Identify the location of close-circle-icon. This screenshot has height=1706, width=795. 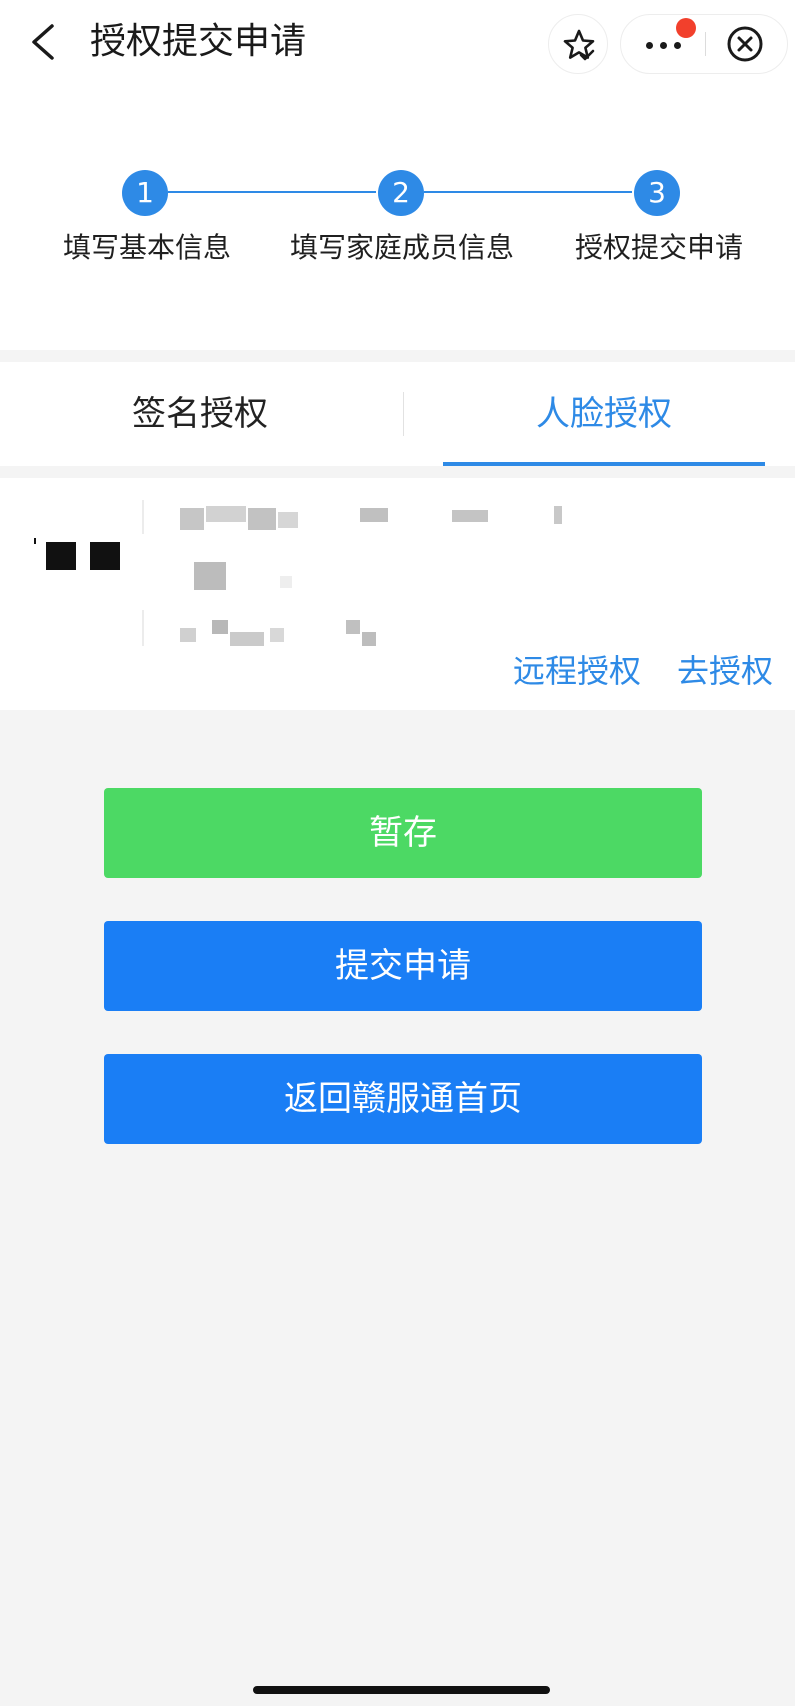
(745, 44).